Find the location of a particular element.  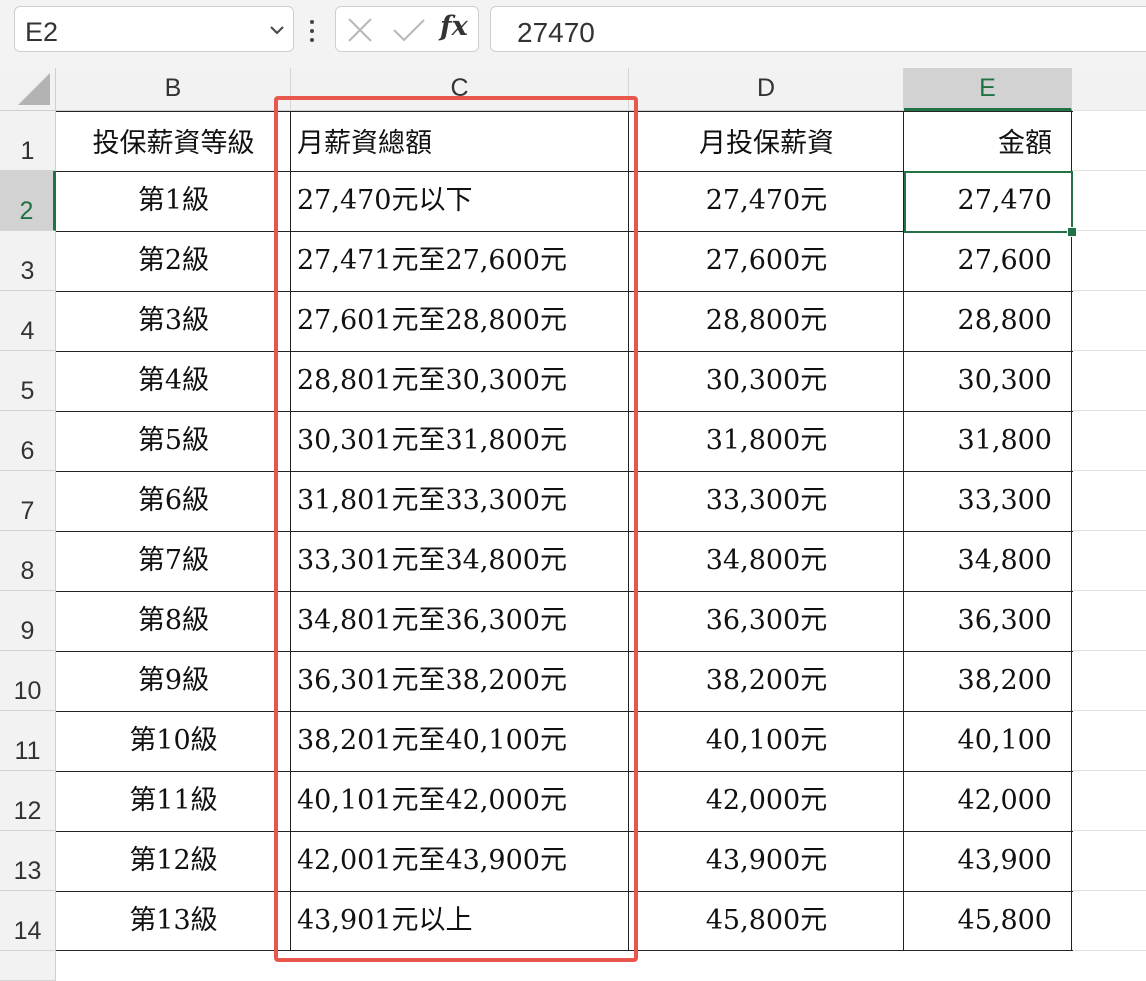

cell-d9: 36,300元 is located at coordinates (766, 621).